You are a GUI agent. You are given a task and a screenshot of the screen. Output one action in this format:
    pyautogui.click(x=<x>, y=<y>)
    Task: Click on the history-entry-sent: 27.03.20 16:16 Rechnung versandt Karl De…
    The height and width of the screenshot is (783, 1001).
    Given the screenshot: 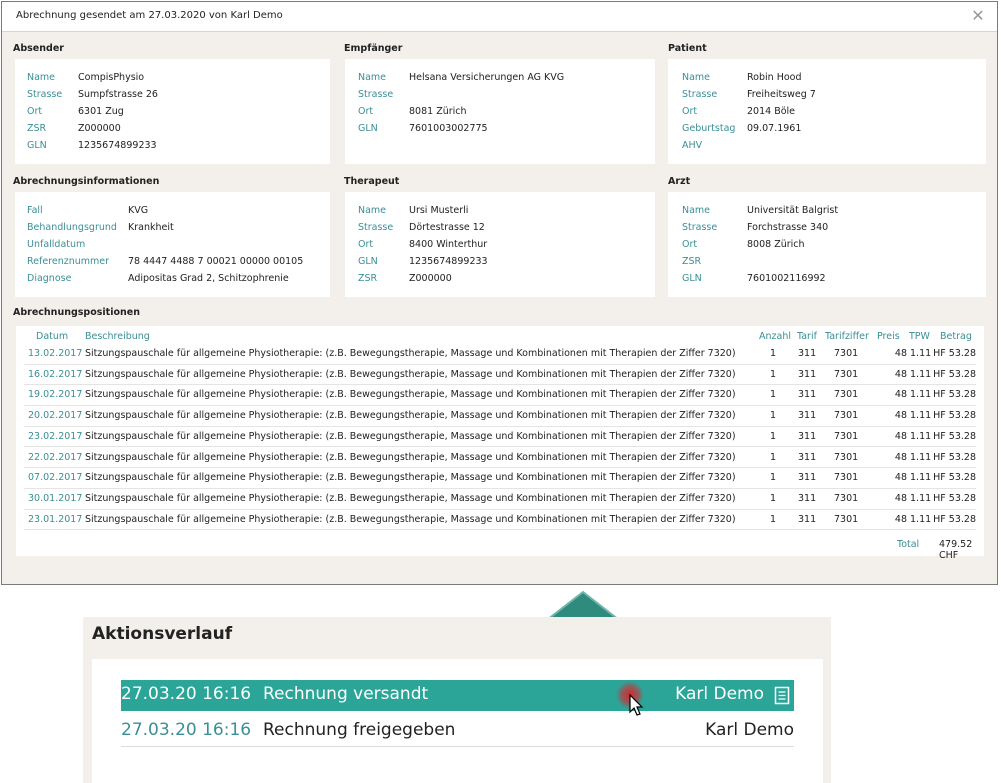 What is the action you would take?
    pyautogui.click(x=457, y=695)
    